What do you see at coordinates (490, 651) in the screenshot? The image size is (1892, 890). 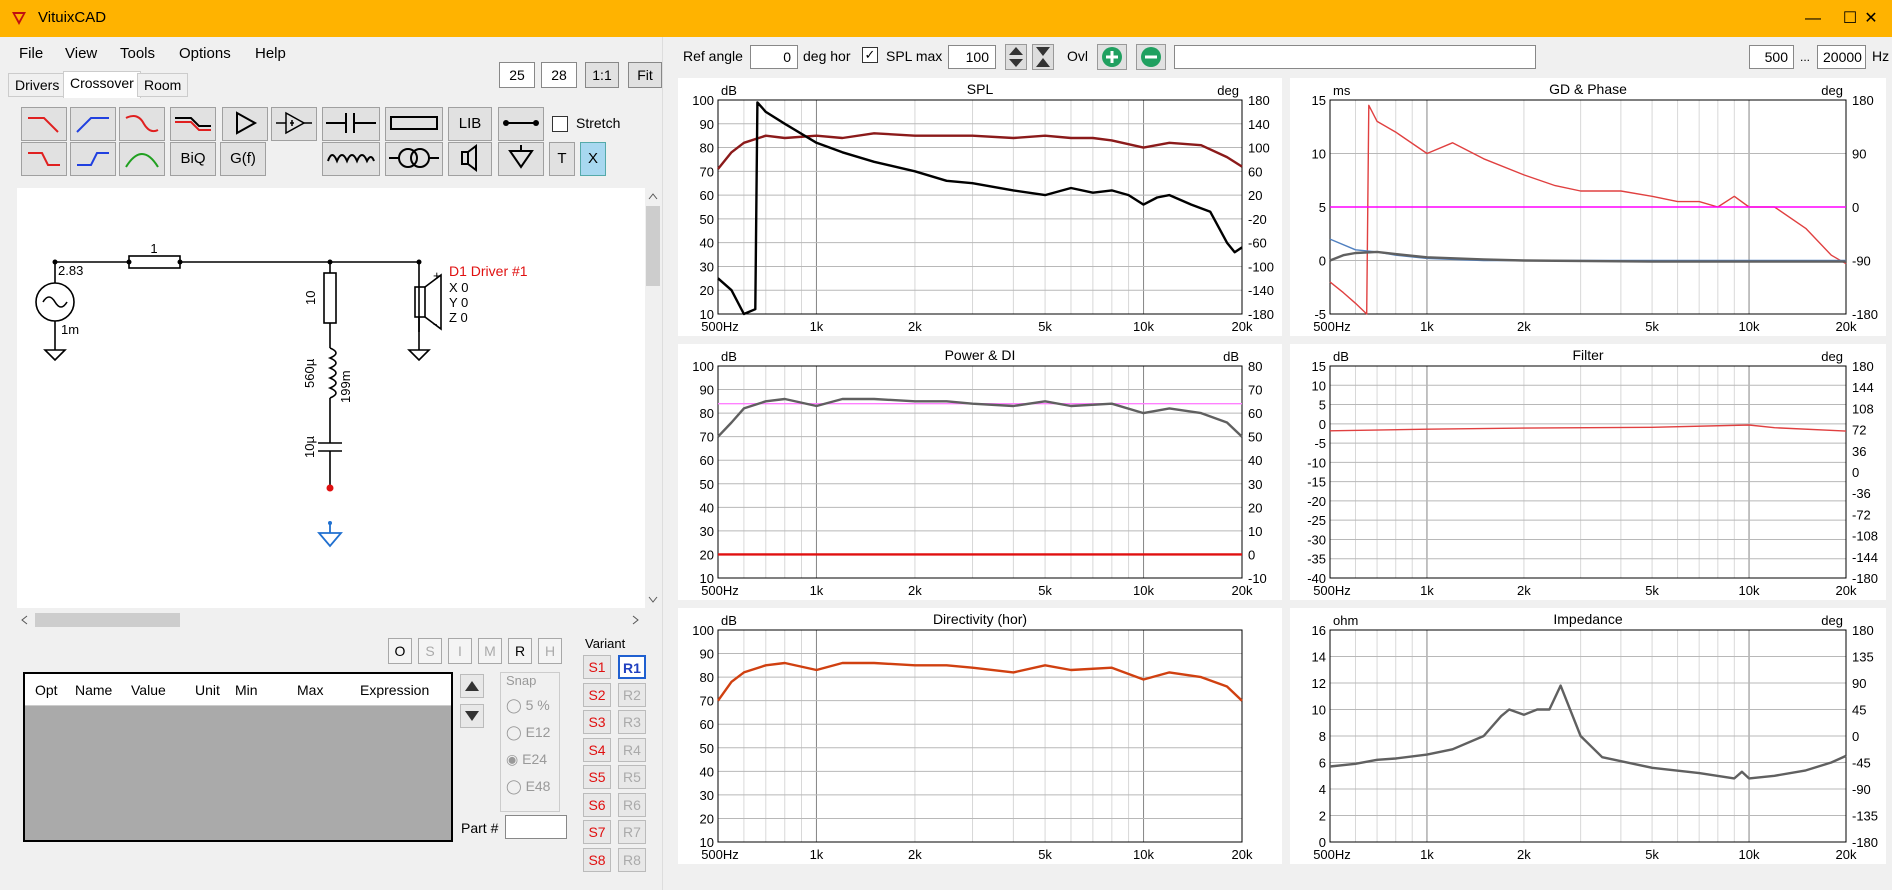 I see `mode-m-button: M` at bounding box center [490, 651].